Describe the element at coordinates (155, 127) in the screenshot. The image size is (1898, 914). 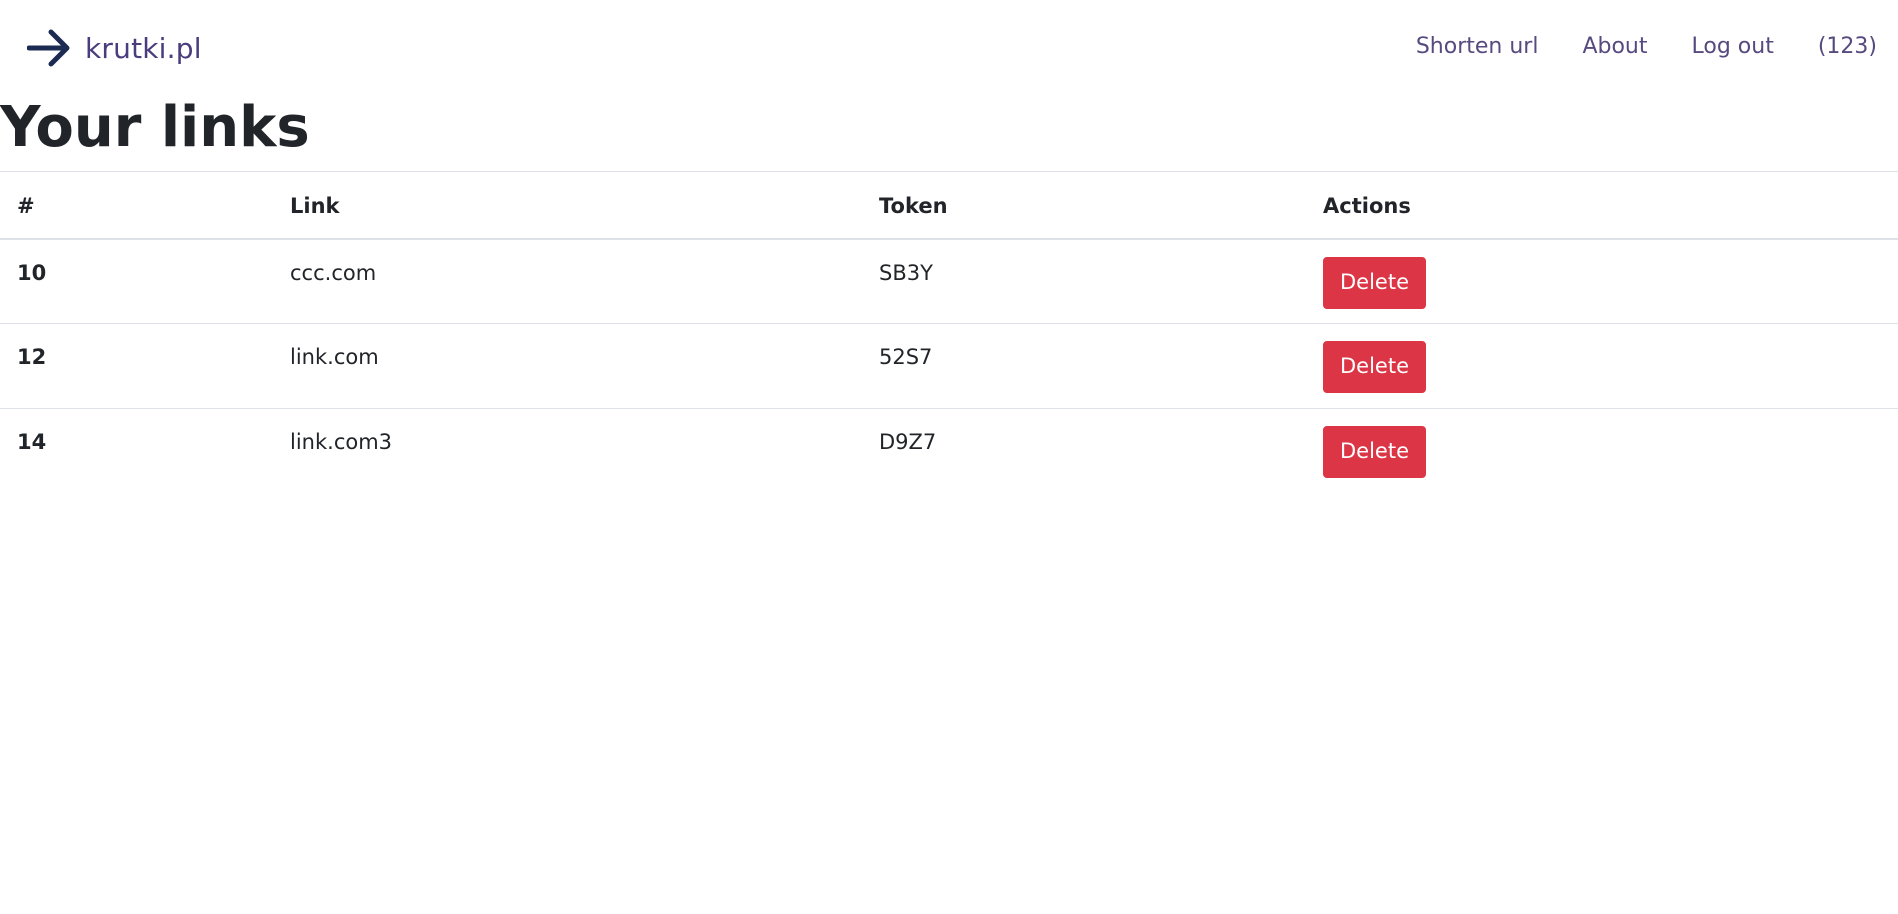
I see `page-title: Your links` at that location.